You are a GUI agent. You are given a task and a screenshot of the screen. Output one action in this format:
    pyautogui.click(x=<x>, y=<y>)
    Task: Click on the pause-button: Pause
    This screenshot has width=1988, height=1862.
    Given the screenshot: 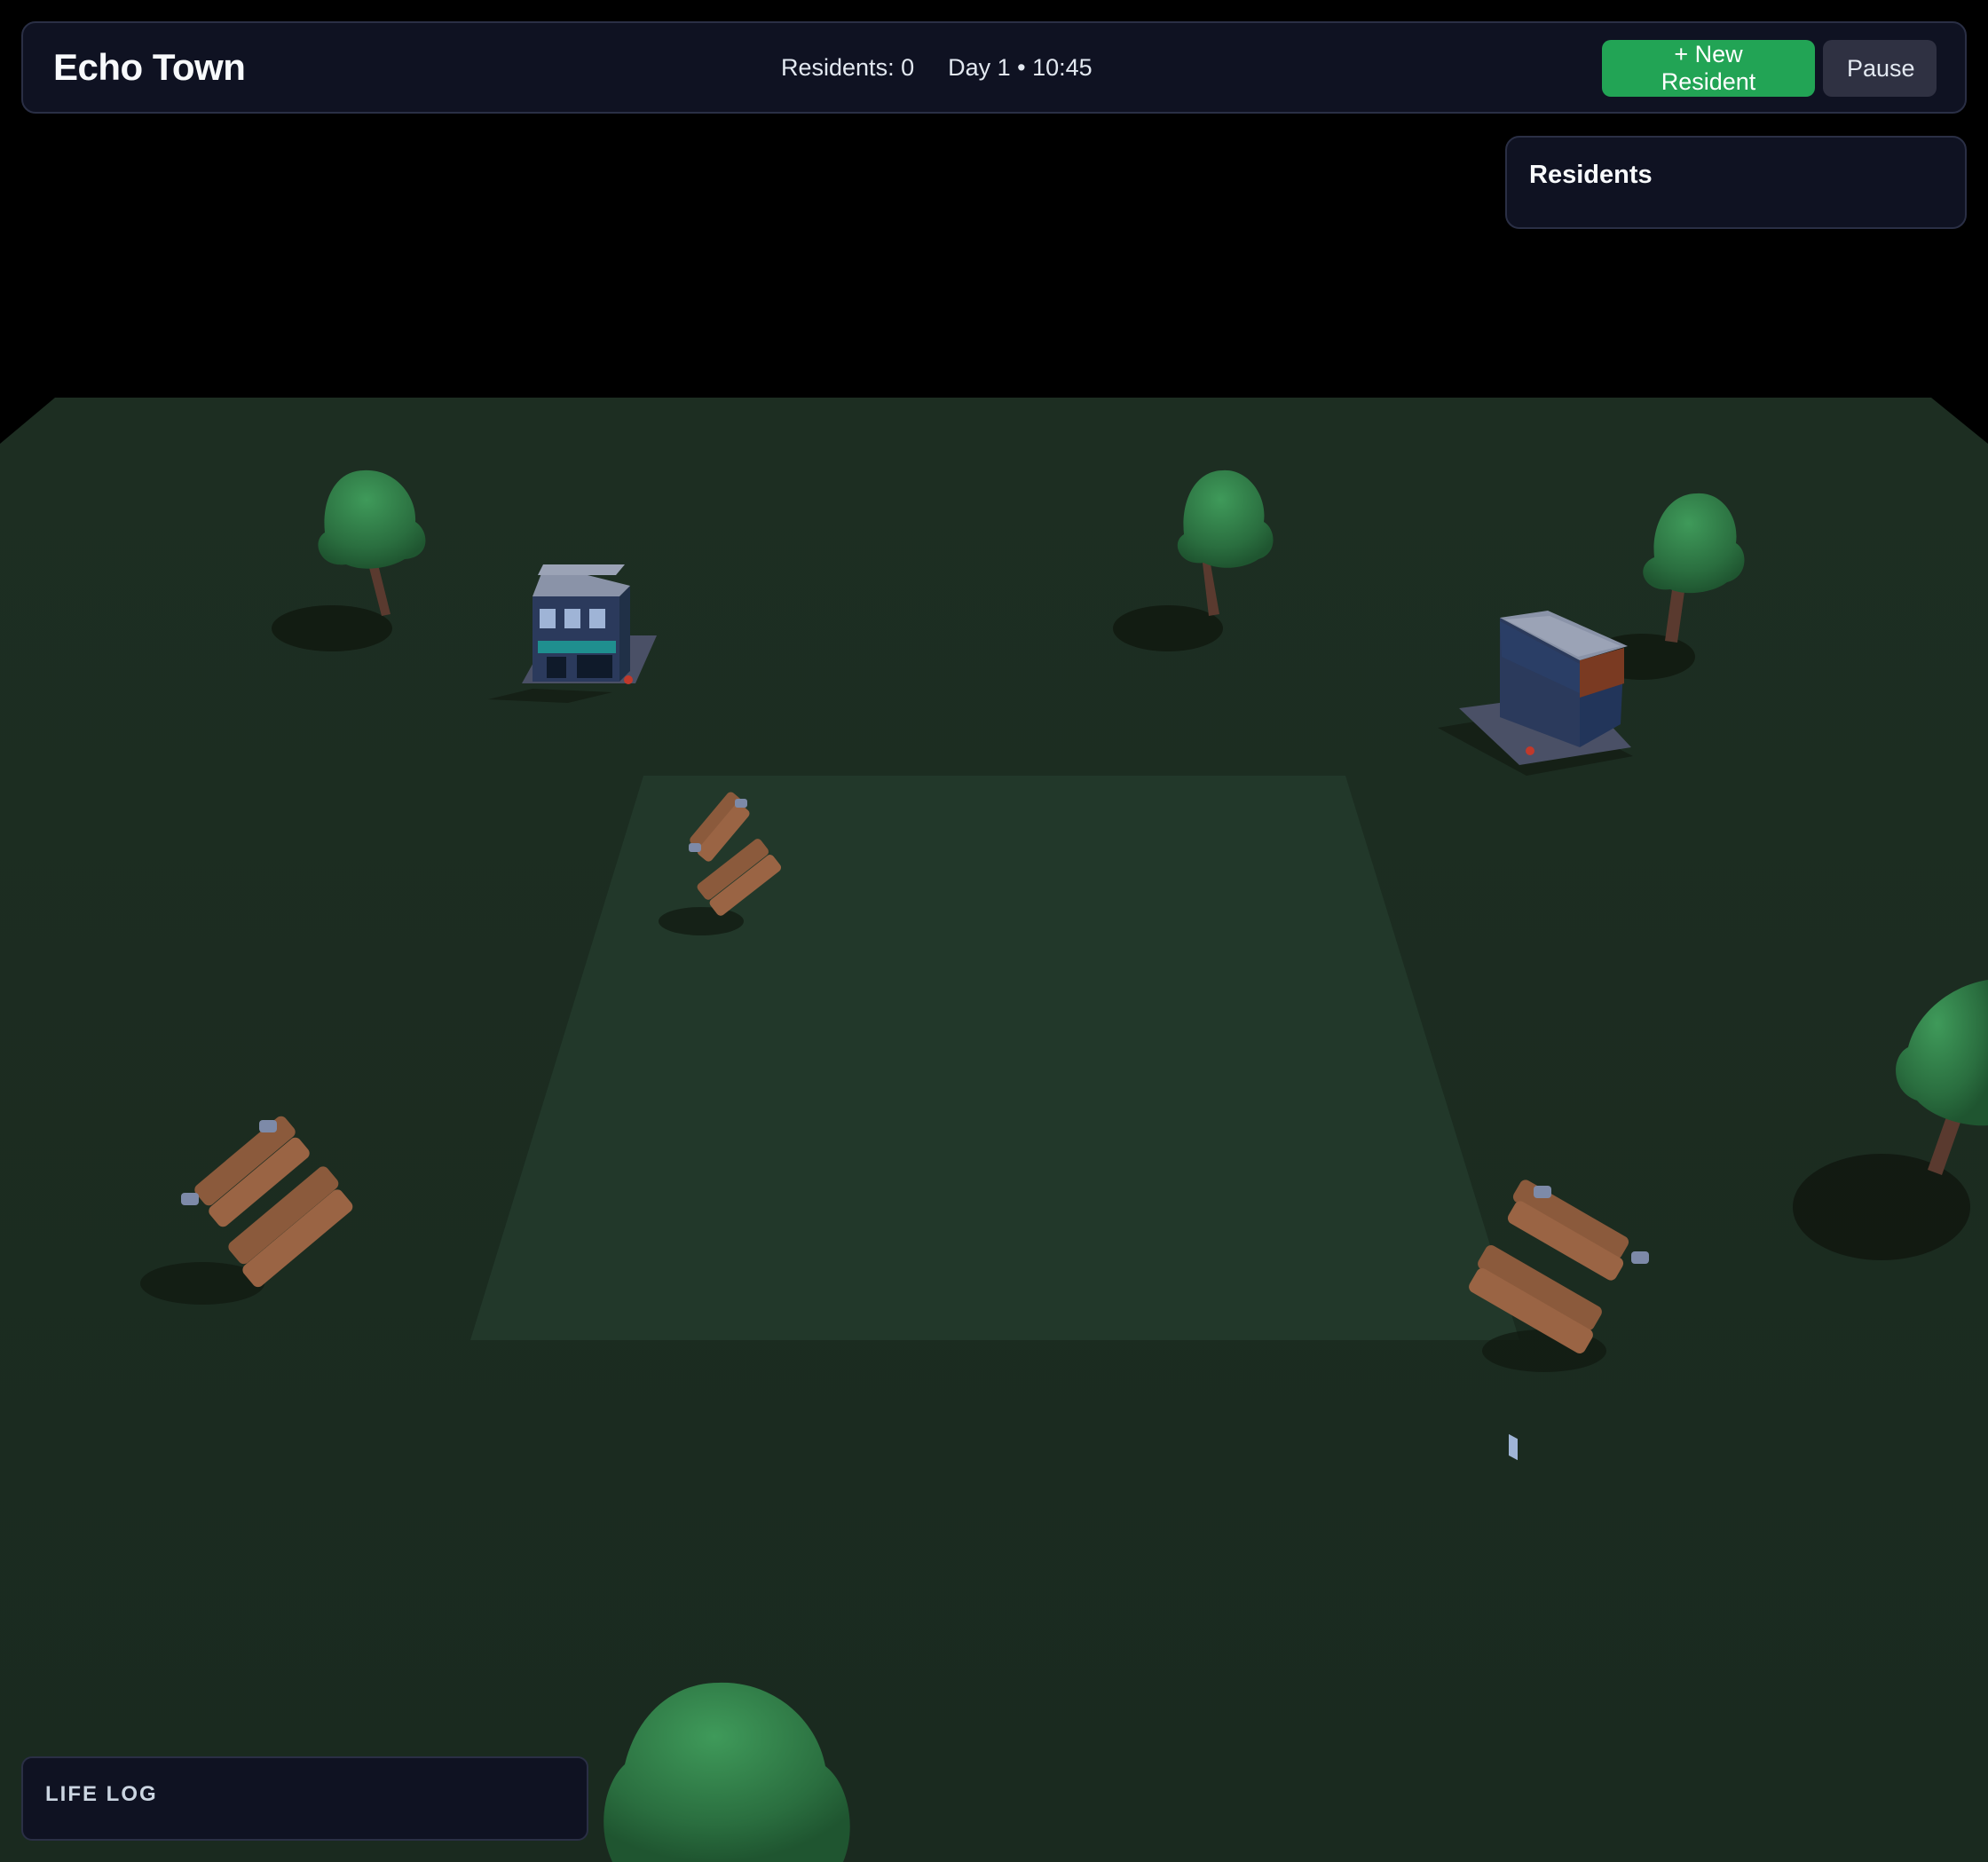 What is the action you would take?
    pyautogui.click(x=1880, y=68)
    